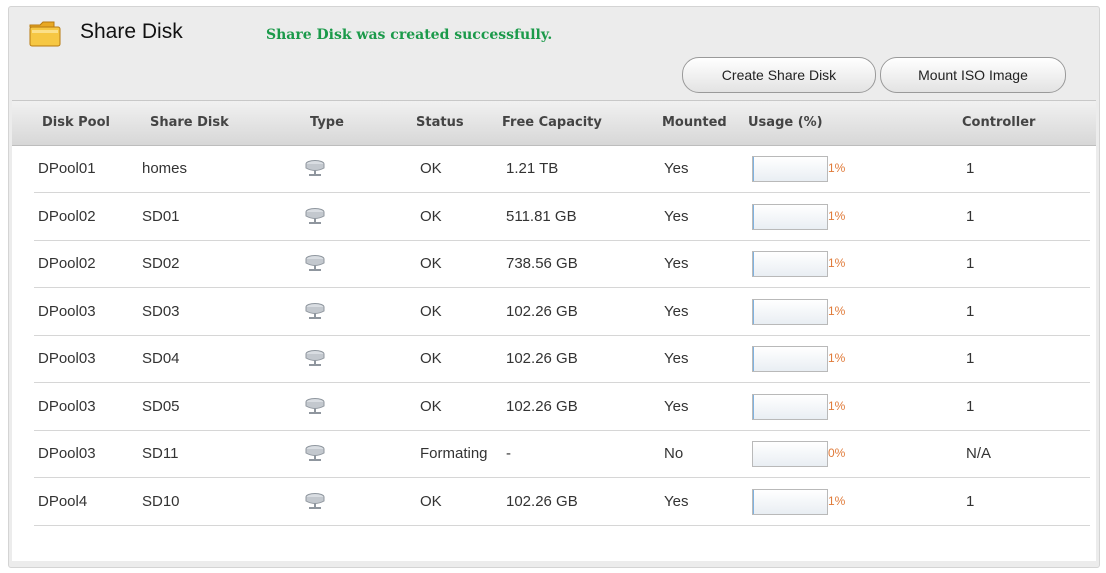 Image resolution: width=1106 pixels, height=573 pixels. I want to click on column-header-usage: Usage (%), so click(785, 122).